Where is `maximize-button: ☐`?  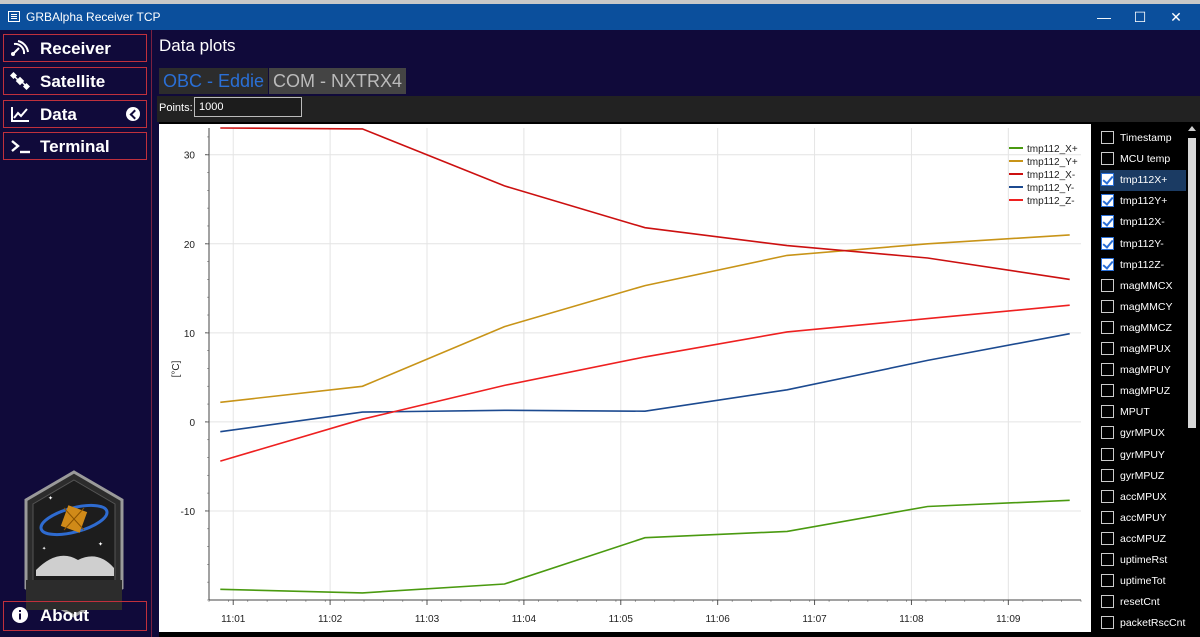 maximize-button: ☐ is located at coordinates (1140, 17).